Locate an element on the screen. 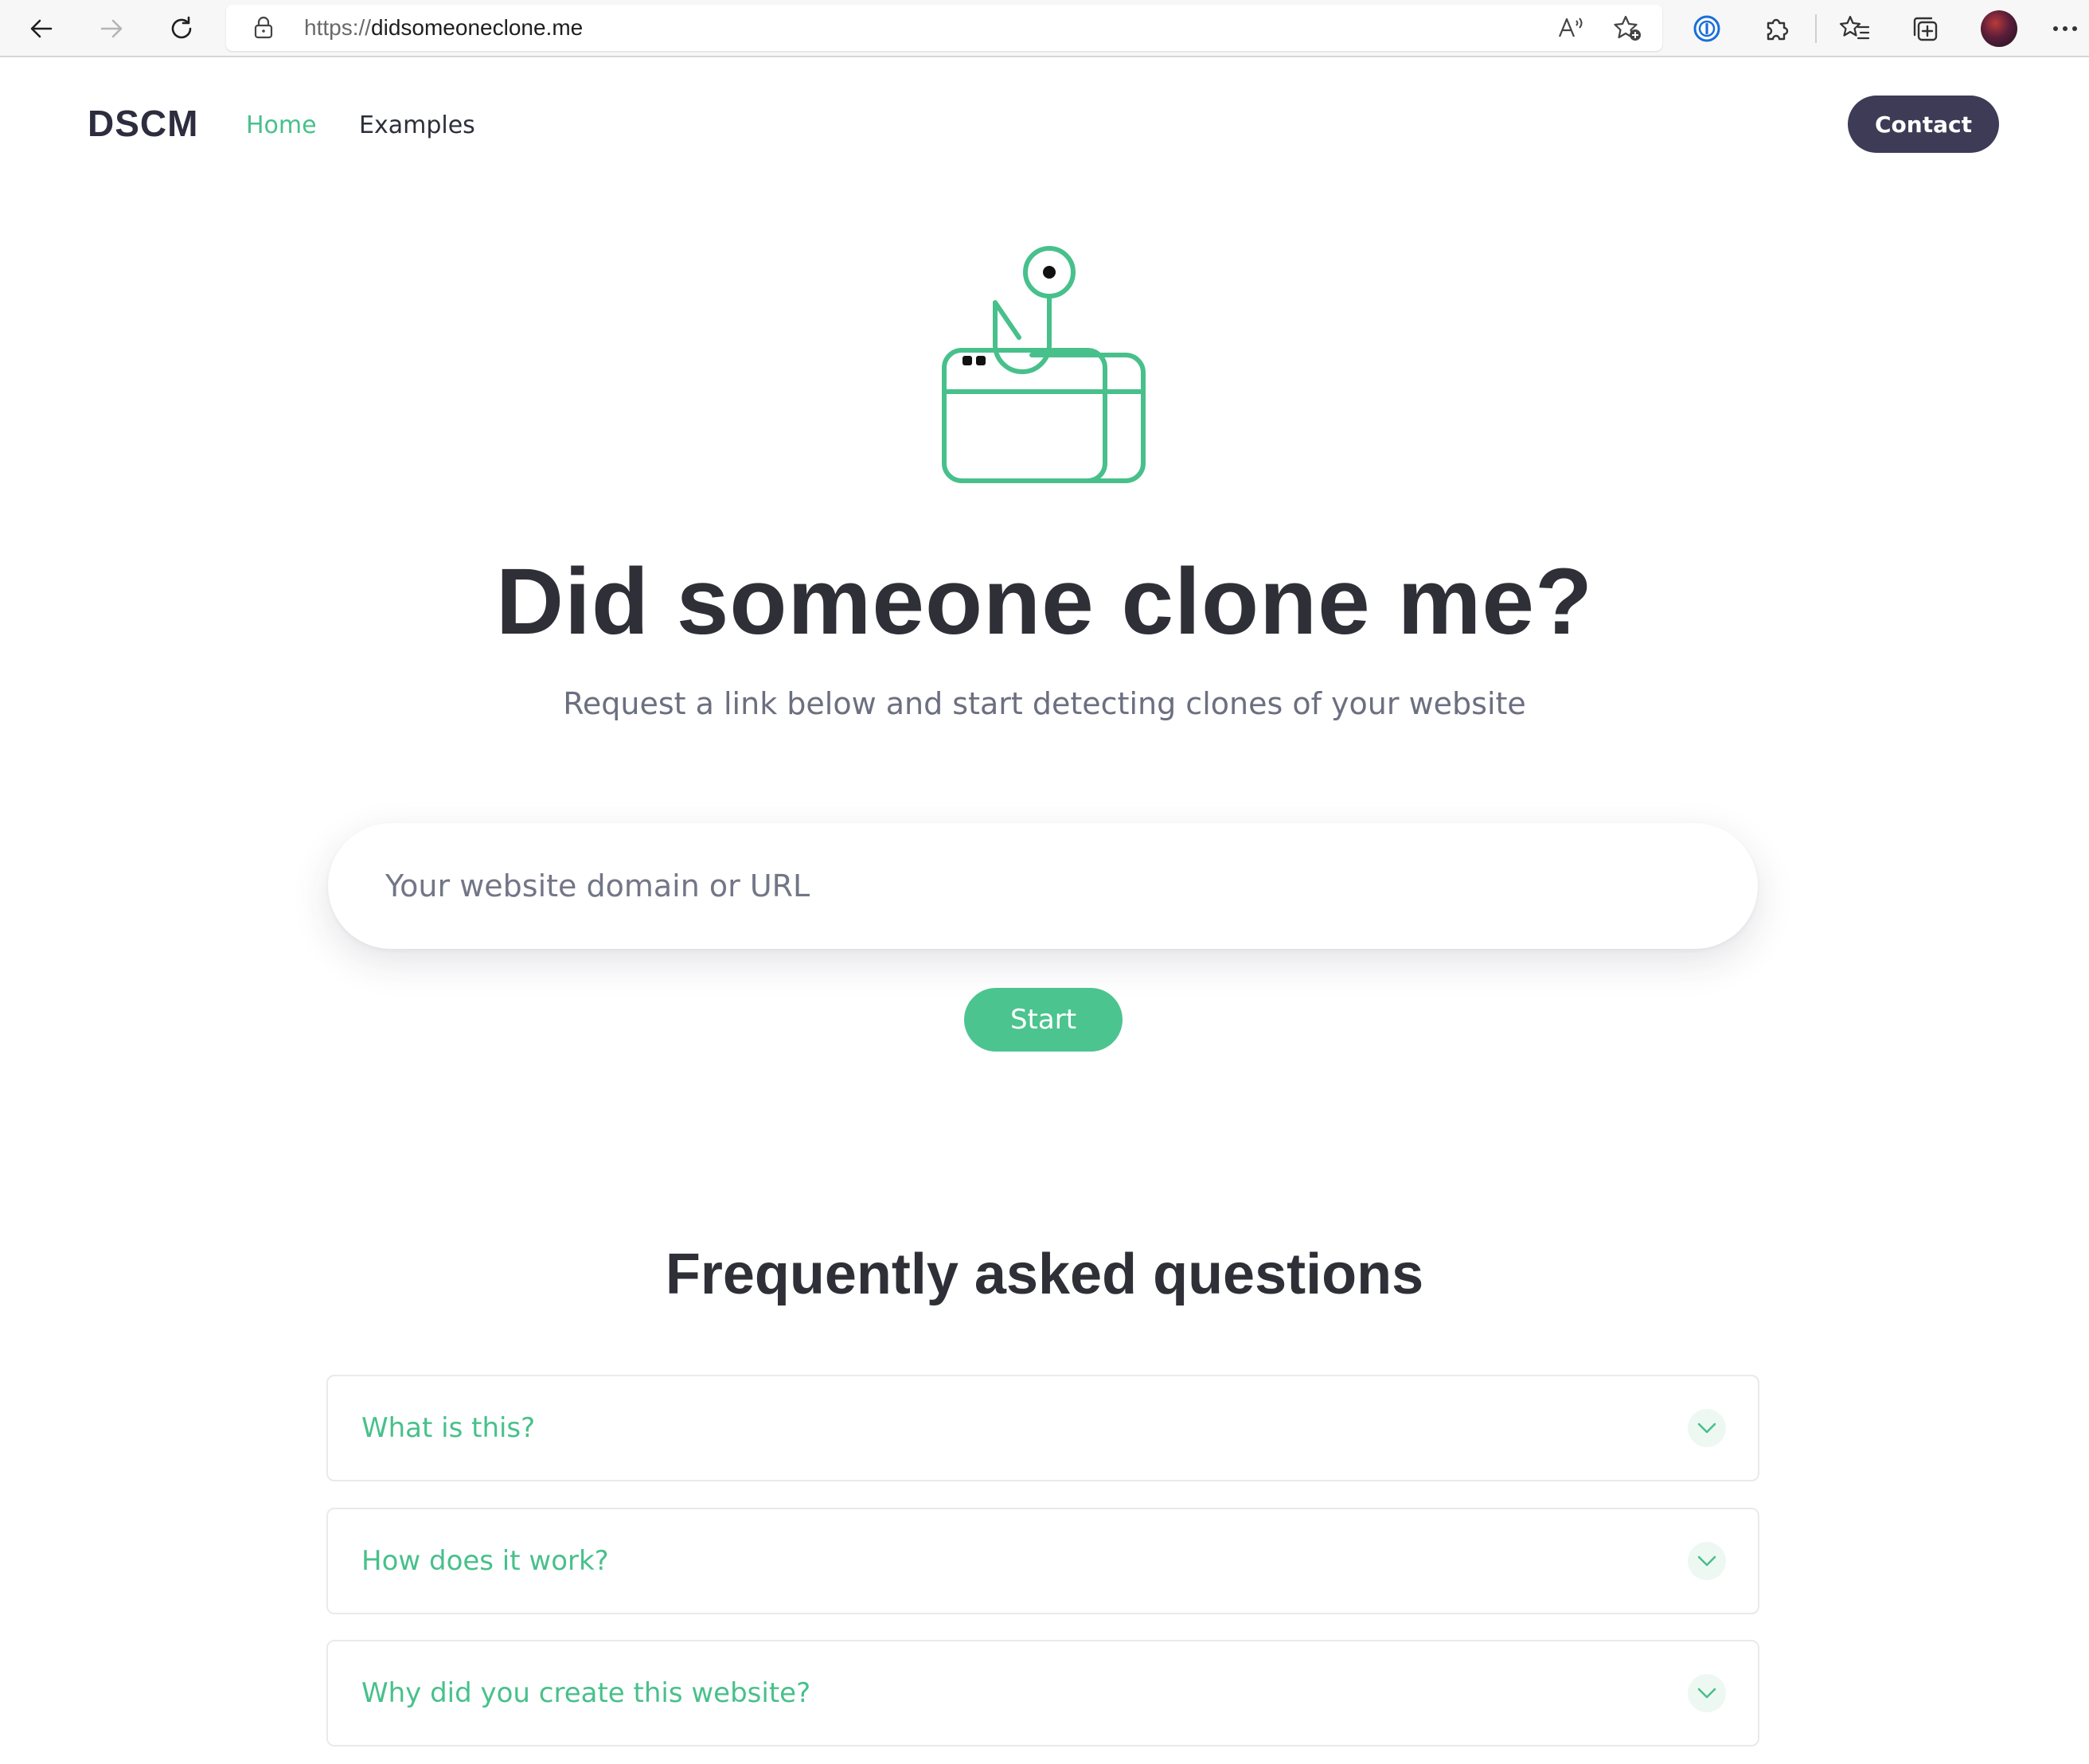 The image size is (2089, 1764). page-title: Did someone clone me? is located at coordinates (1044, 601).